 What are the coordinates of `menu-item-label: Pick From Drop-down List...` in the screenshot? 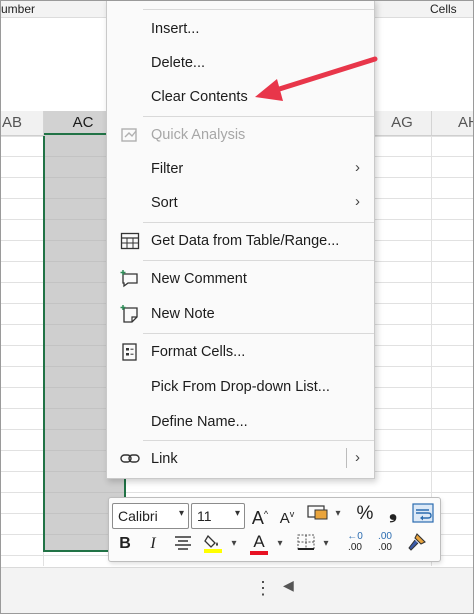 It's located at (240, 387).